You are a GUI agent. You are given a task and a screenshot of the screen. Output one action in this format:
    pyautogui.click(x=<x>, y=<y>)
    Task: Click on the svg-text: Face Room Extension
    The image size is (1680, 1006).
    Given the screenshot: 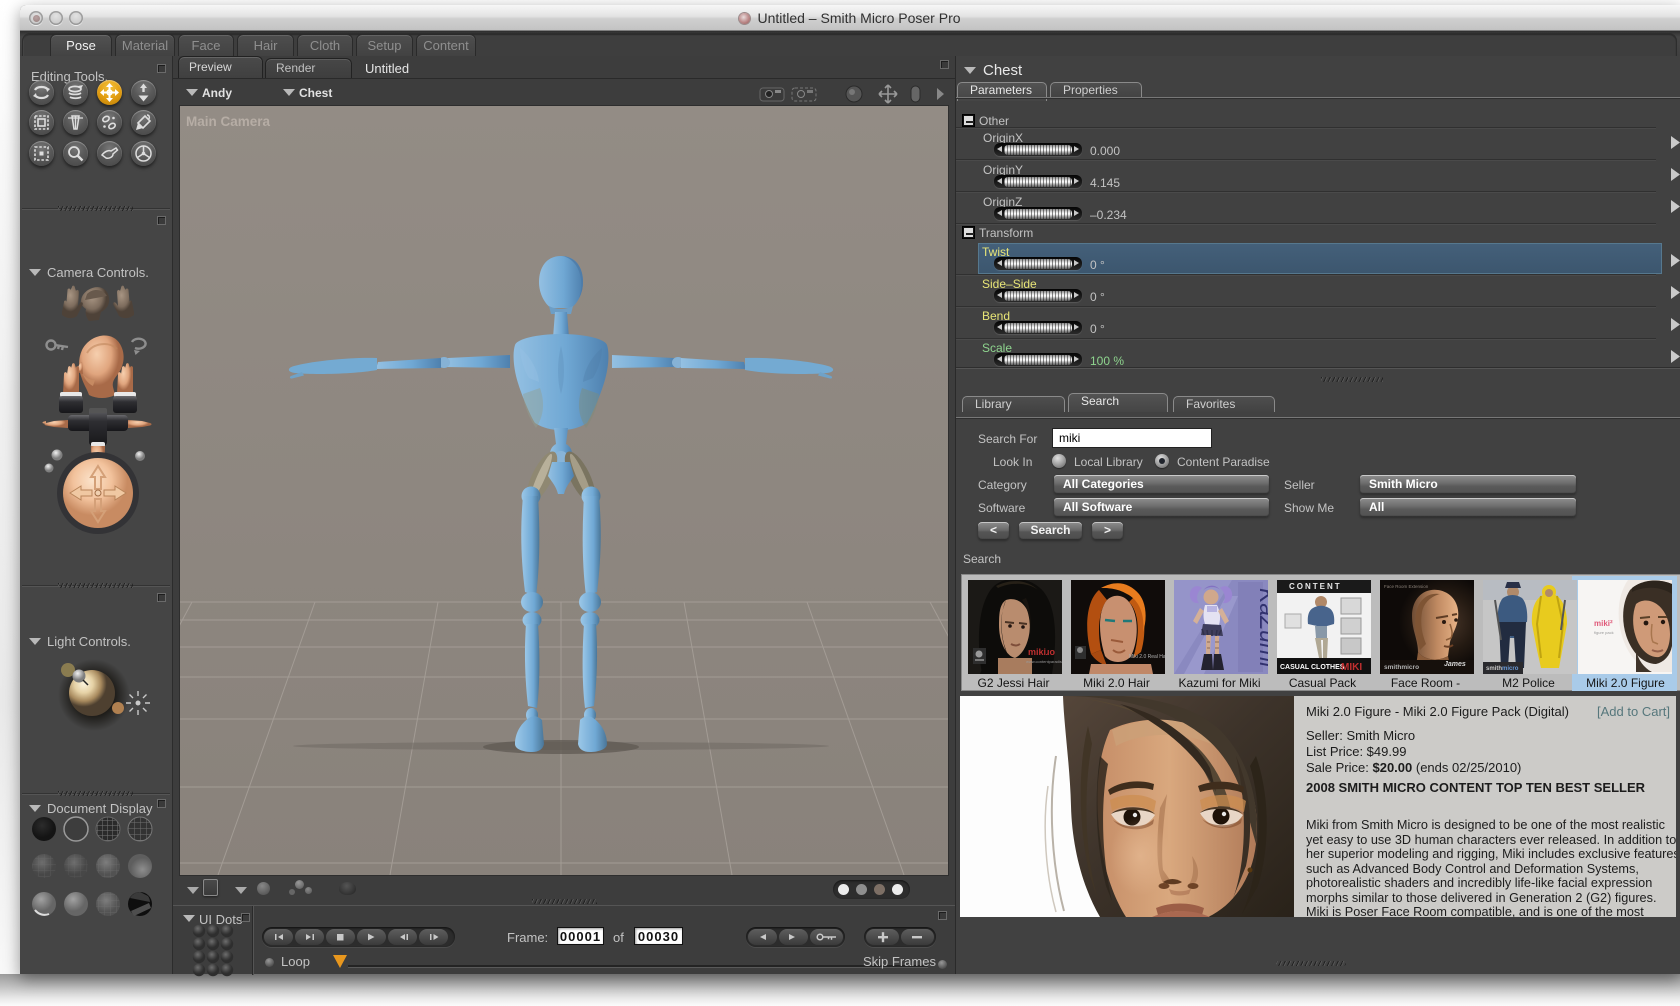 What is the action you would take?
    pyautogui.click(x=1406, y=586)
    